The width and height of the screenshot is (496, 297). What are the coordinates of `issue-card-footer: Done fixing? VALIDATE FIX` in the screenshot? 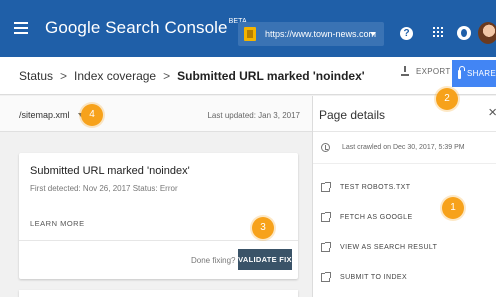 It's located at (158, 259).